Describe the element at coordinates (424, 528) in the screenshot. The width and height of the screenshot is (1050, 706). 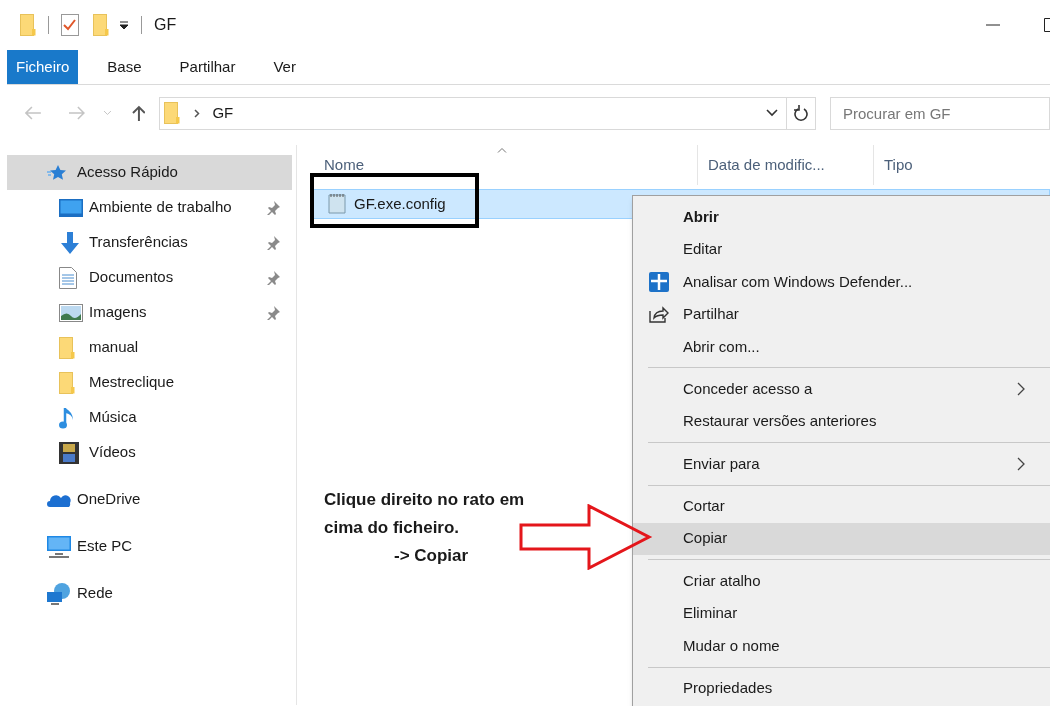
I see `annotation-text: Clique direito no rato em cima do ficheiro. -> Copiar` at that location.